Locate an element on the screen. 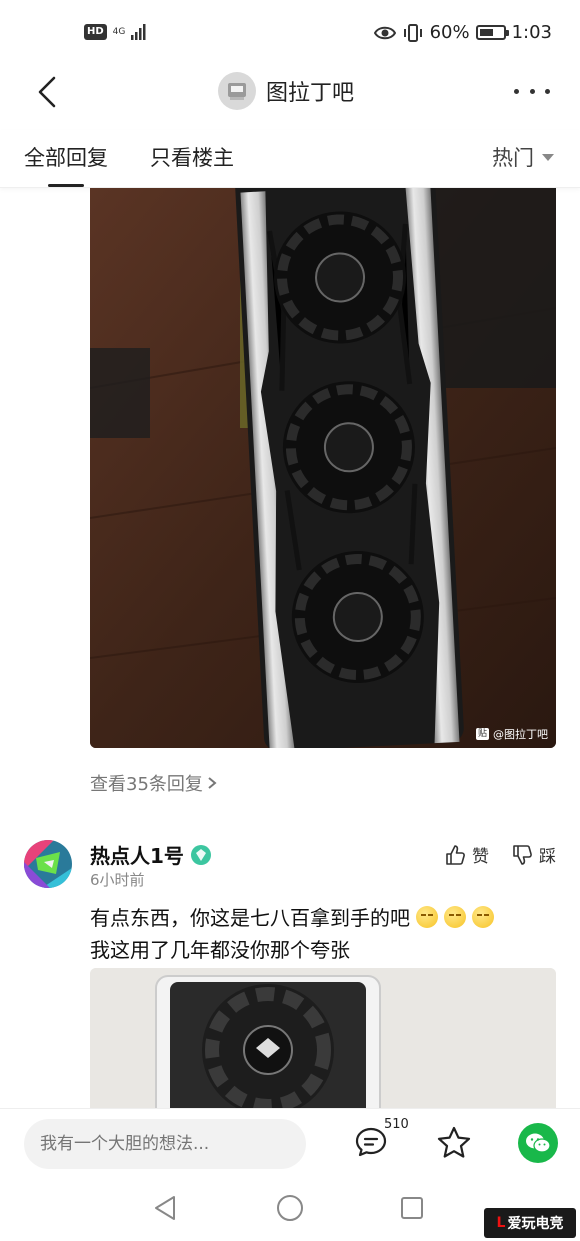 The height and width of the screenshot is (1241, 580). comment-actions: 赞 踩 is located at coordinates (500, 854).